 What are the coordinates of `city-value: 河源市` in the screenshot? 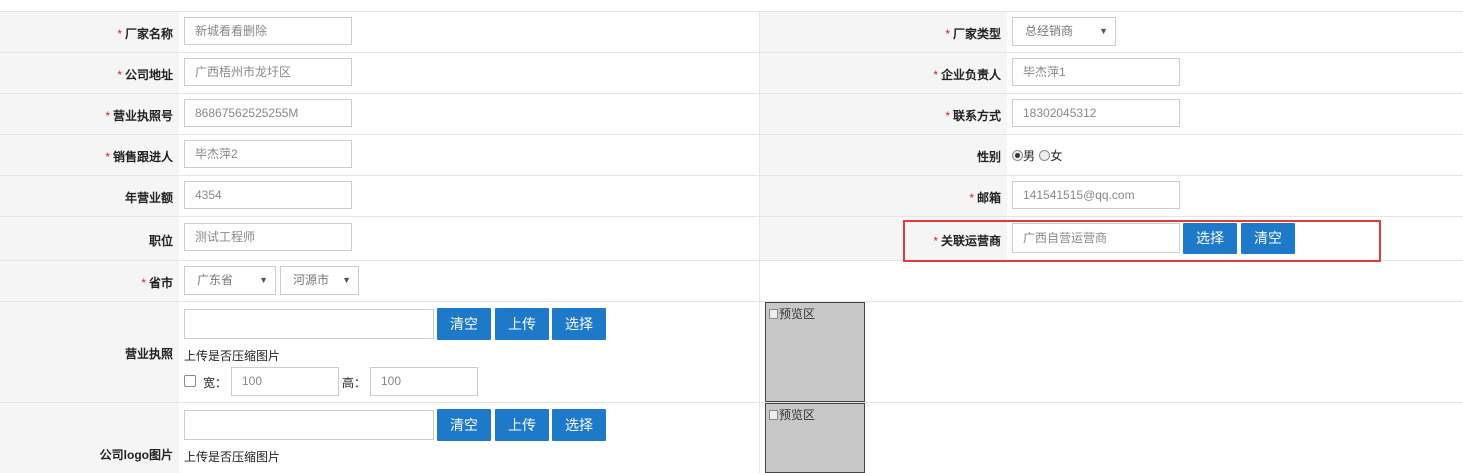 It's located at (311, 280).